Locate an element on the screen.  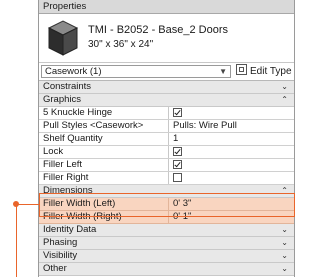
group-label: Identity Data is located at coordinates (70, 229).